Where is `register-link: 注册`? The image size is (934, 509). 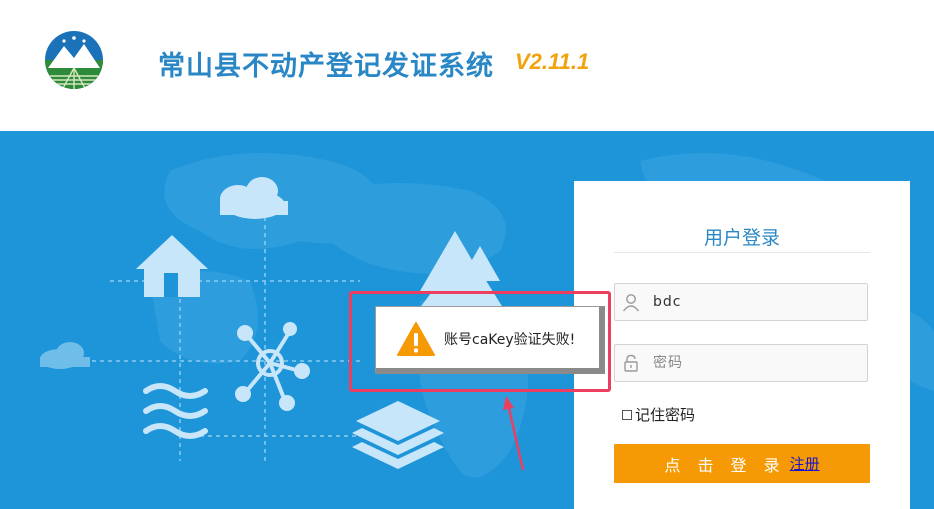 register-link: 注册 is located at coordinates (805, 463).